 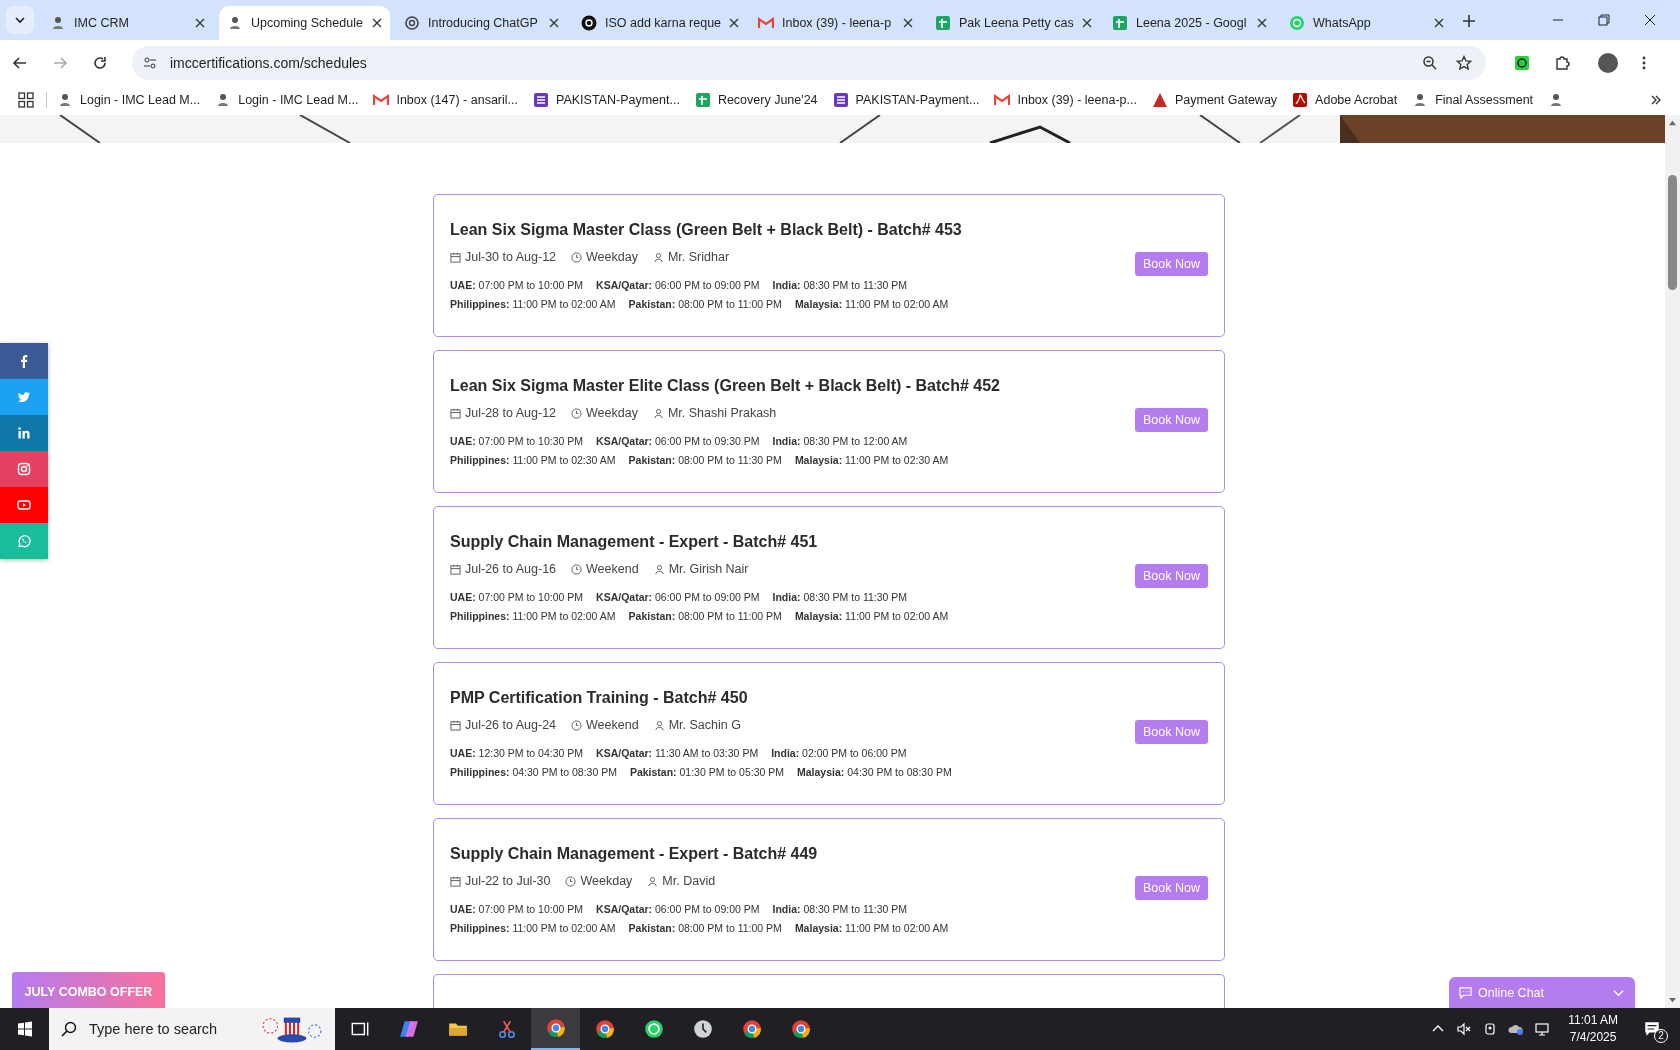 I want to click on timezone-time: India: 02:00 PM to 06:00 PM, so click(x=839, y=753).